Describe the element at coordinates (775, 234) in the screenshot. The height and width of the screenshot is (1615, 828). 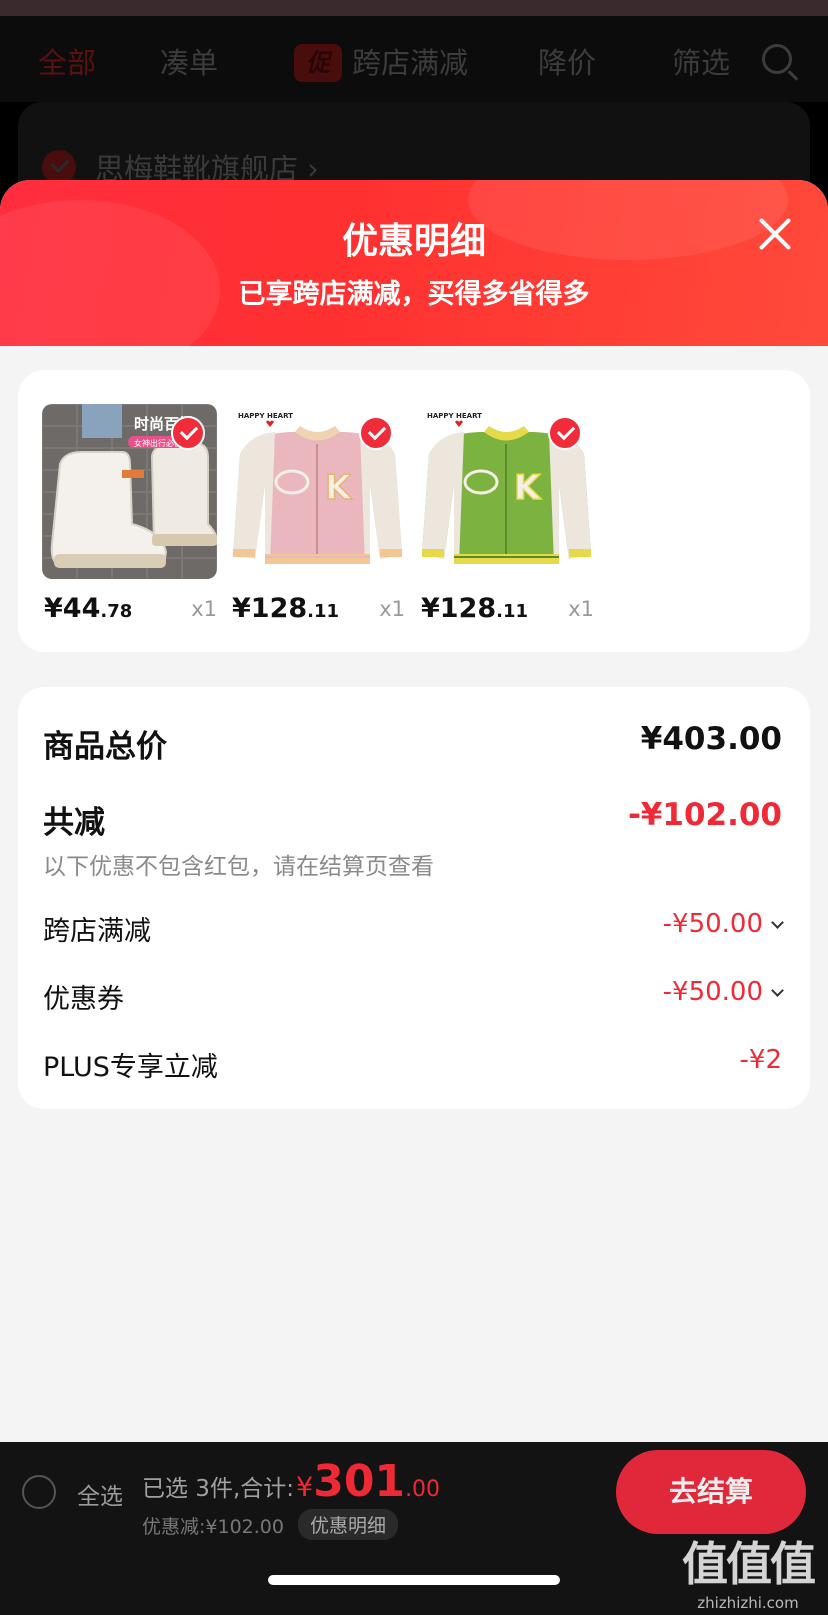
I see `close-icon` at that location.